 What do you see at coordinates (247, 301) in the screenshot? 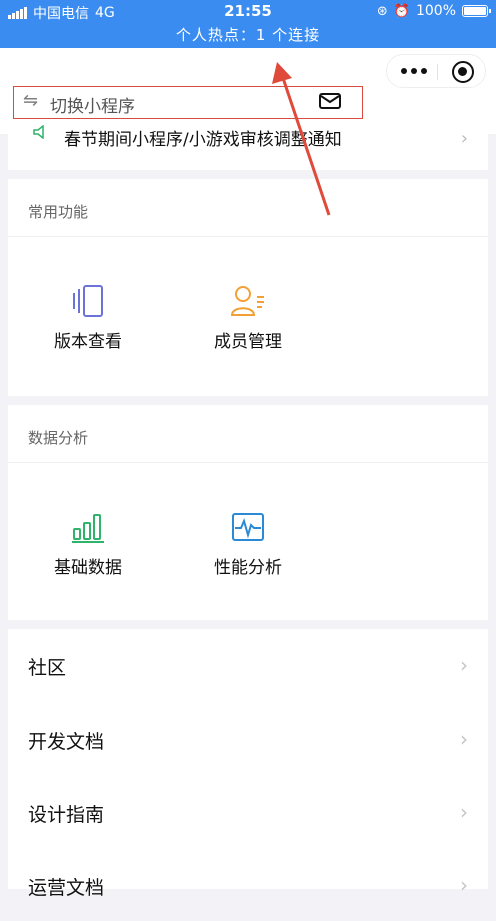
I see `members-icon` at bounding box center [247, 301].